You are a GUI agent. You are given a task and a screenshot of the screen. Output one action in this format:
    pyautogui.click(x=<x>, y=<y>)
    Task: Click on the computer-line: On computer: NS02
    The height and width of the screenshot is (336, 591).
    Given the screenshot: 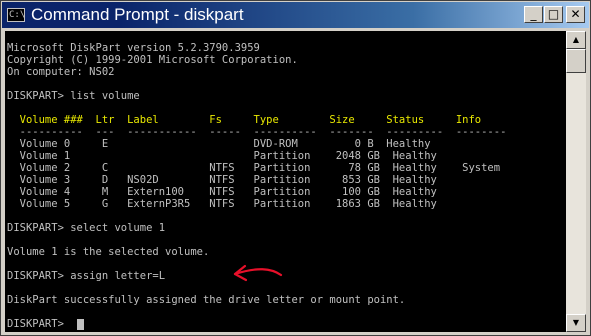 What is the action you would take?
    pyautogui.click(x=61, y=72)
    